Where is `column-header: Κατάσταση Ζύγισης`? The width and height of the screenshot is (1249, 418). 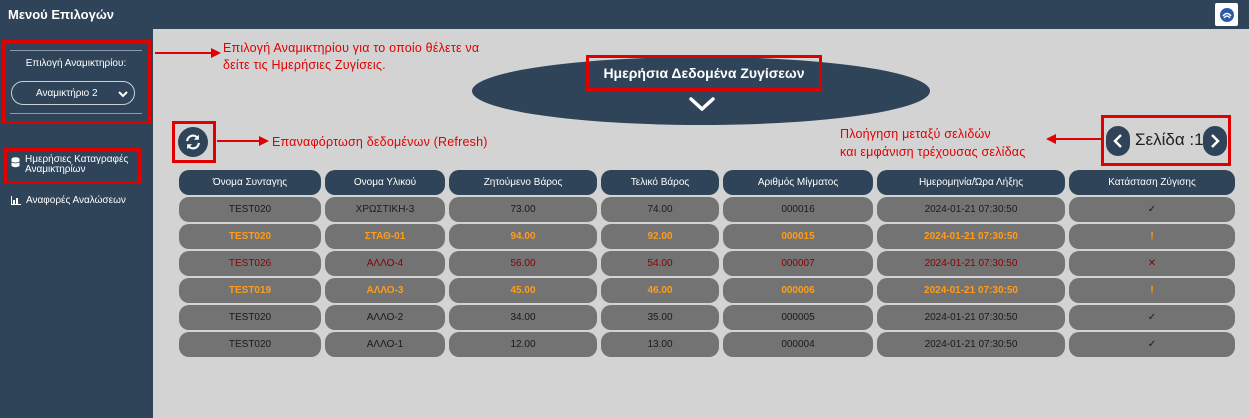 column-header: Κατάσταση Ζύγισης is located at coordinates (1152, 182).